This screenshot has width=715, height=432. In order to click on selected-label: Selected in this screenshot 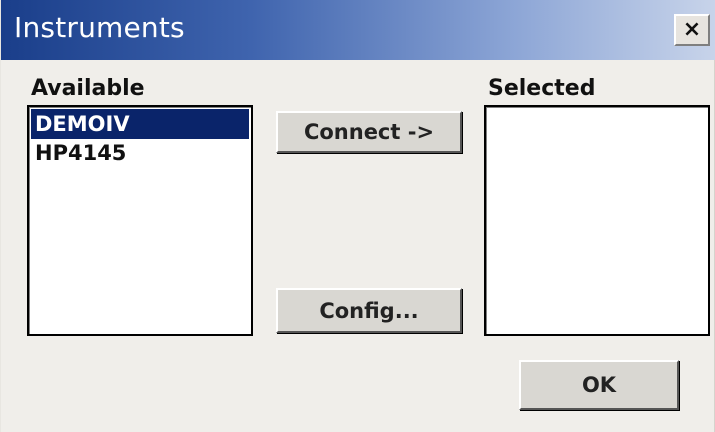, I will do `click(542, 88)`.